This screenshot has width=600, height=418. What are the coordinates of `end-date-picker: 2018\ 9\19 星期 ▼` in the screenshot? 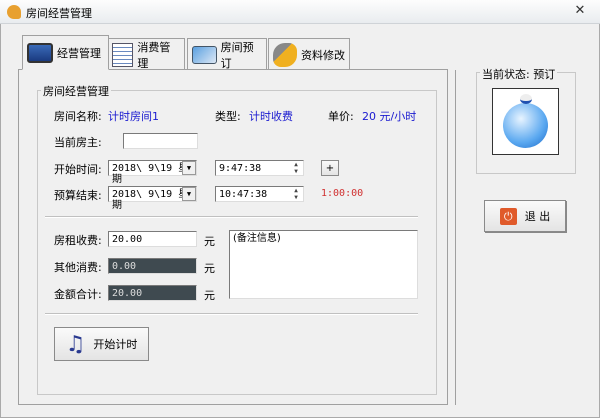 It's located at (152, 198).